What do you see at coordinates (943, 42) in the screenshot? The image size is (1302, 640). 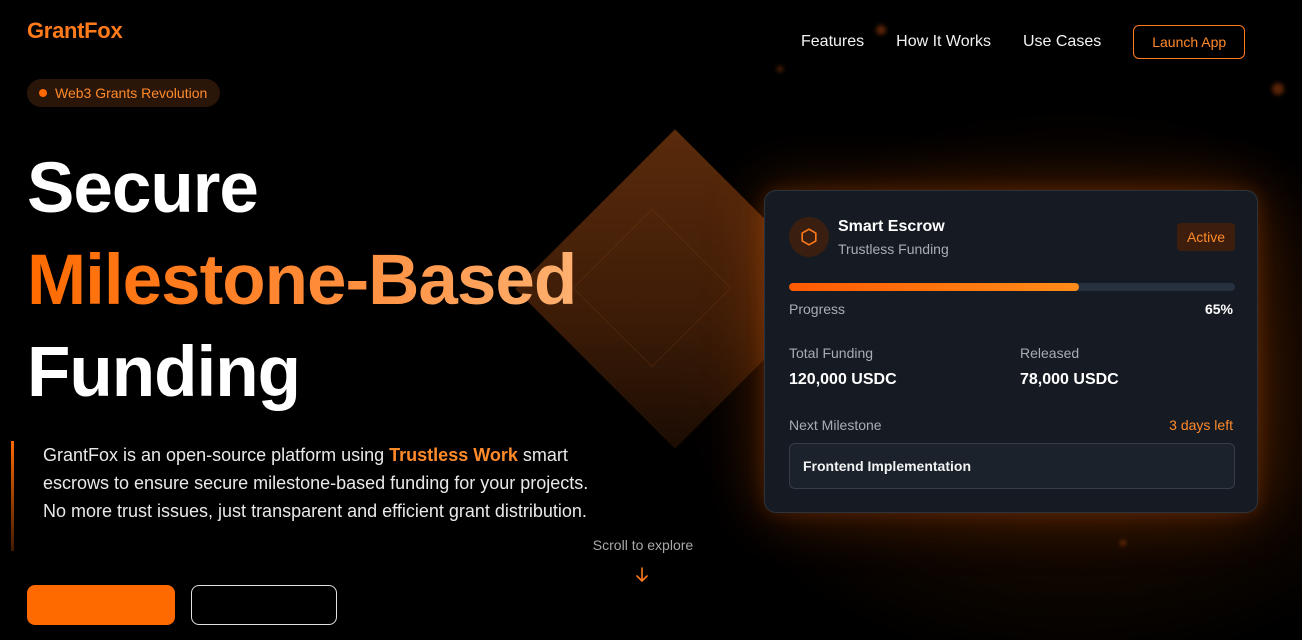 I see `nav-link-how-it-works: How It Works` at bounding box center [943, 42].